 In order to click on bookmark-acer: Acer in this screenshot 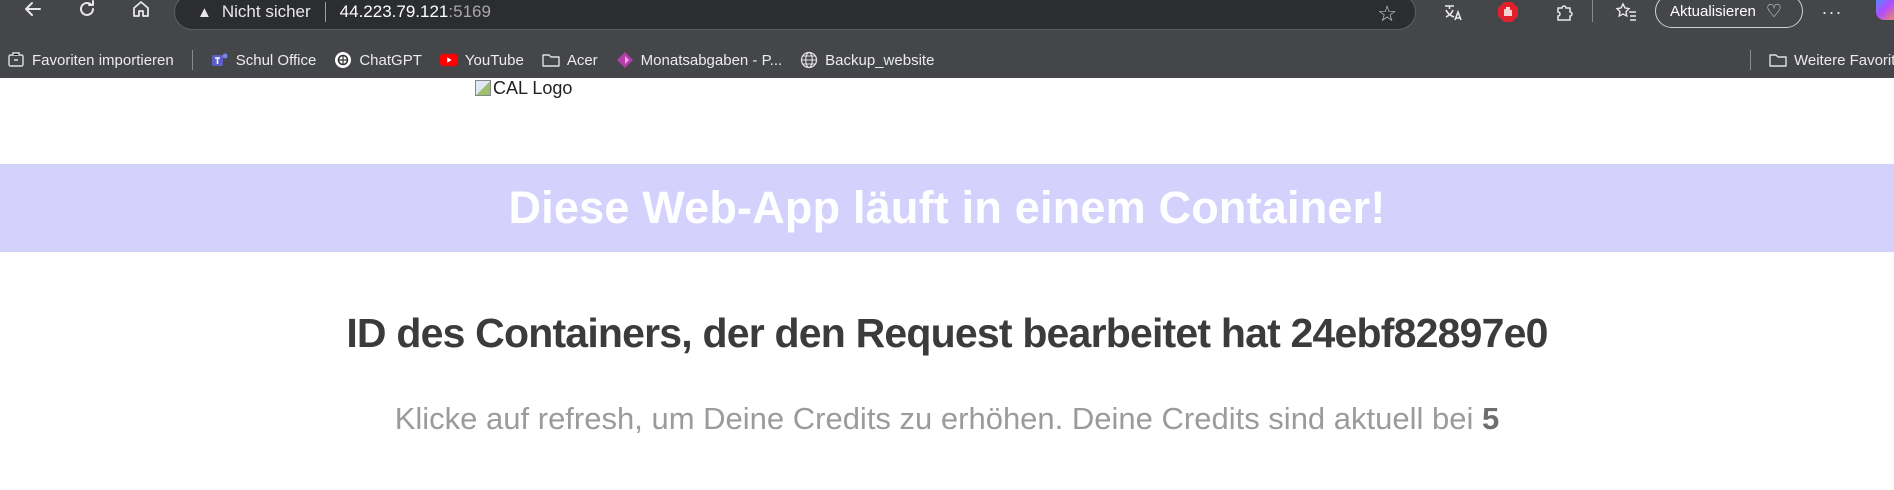, I will do `click(570, 60)`.